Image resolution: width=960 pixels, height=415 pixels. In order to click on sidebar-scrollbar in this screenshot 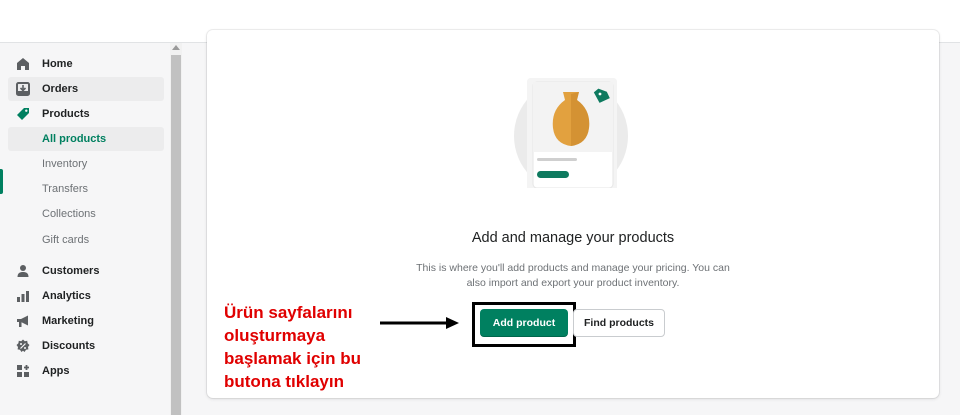, I will do `click(176, 229)`.